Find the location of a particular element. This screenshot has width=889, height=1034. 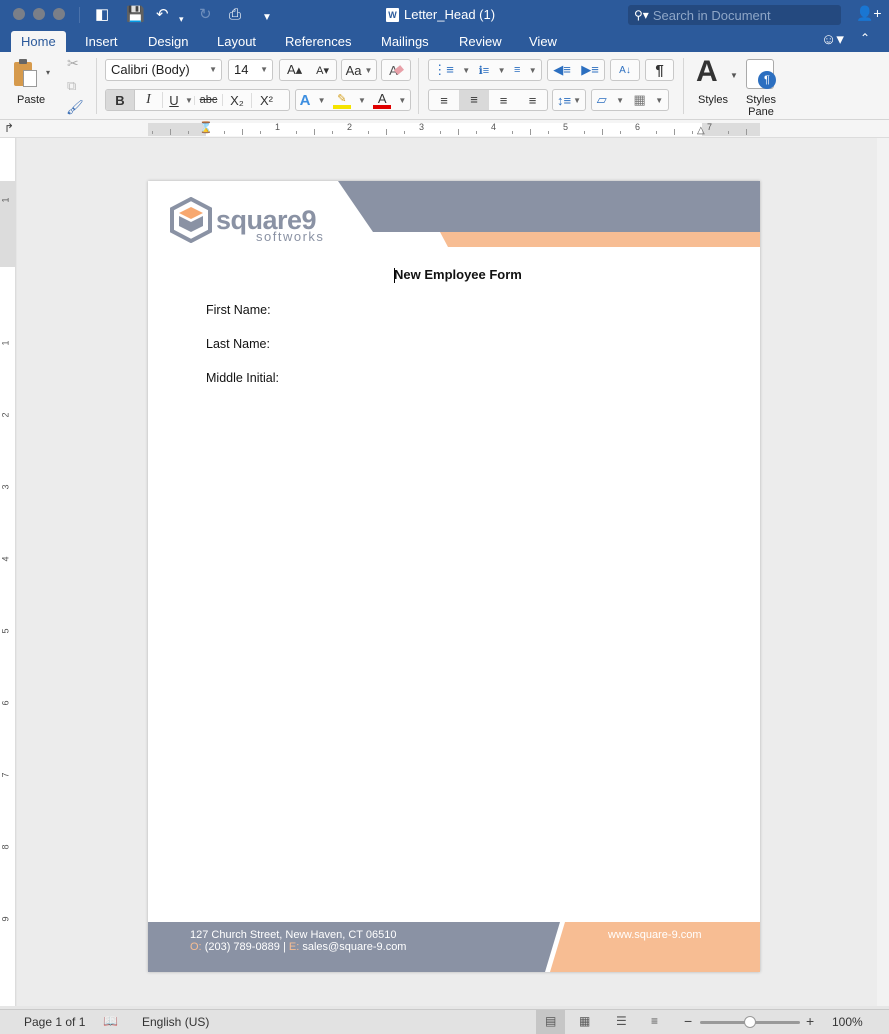

paste-dropdown-icon: ▾ is located at coordinates (48, 72).